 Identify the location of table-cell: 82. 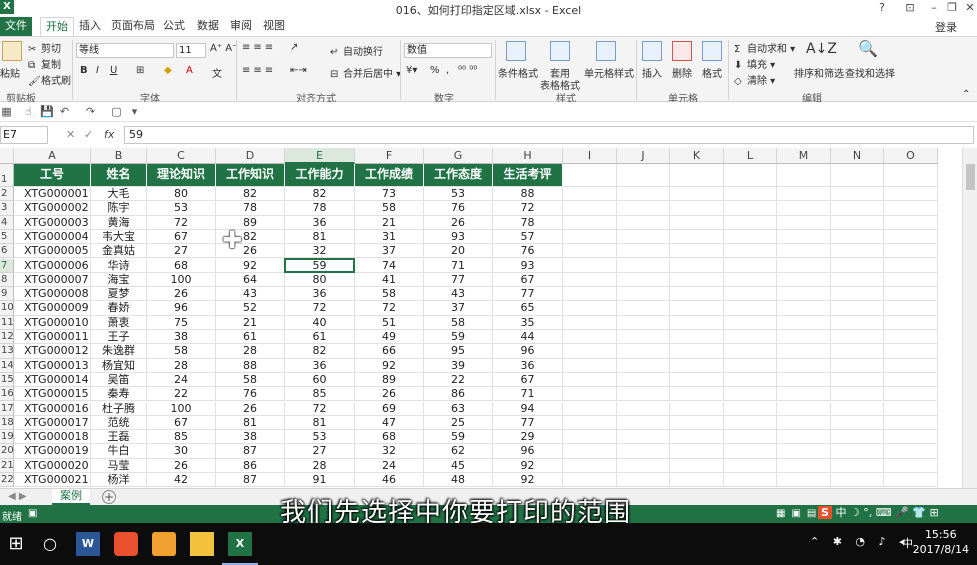
(250, 194).